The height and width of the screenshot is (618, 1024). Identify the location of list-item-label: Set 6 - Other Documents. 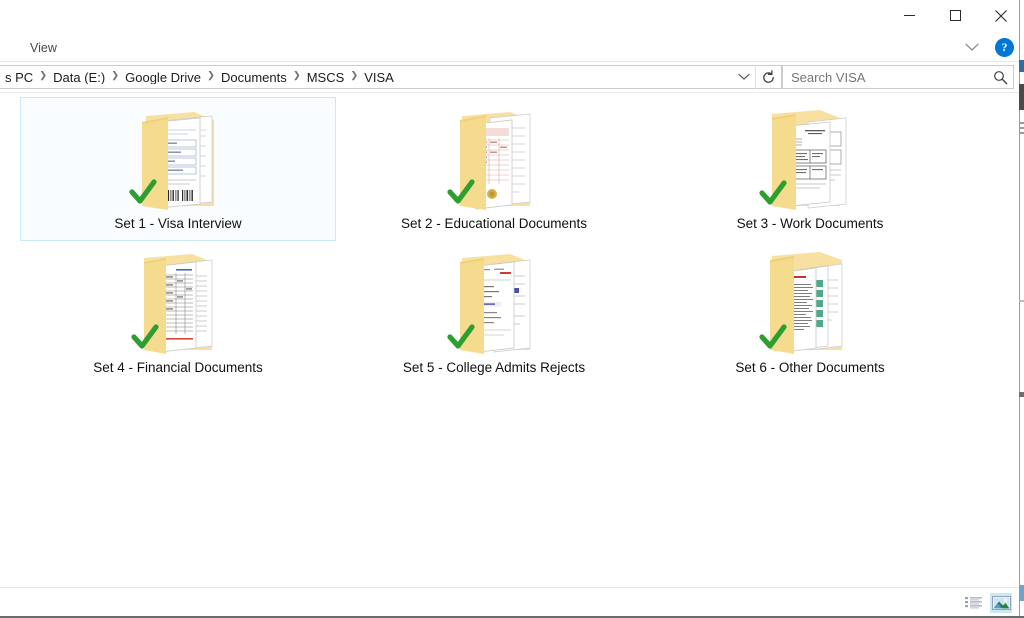
(810, 367).